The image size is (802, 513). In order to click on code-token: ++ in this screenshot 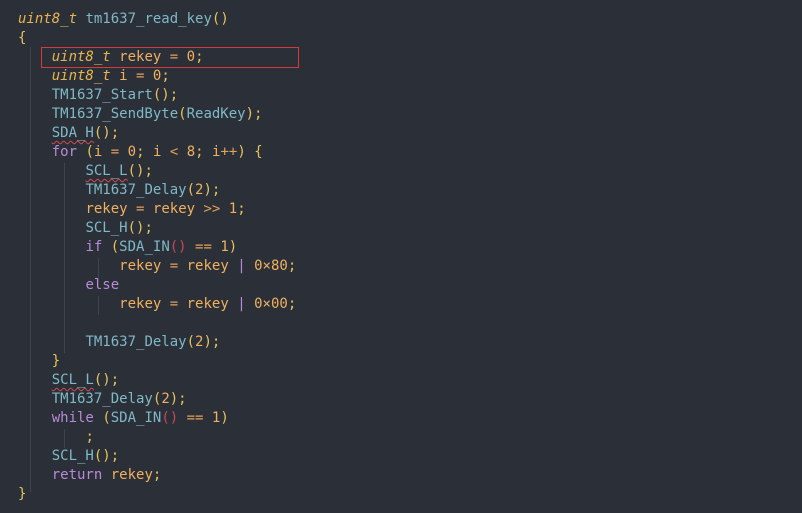, I will do `click(229, 152)`.